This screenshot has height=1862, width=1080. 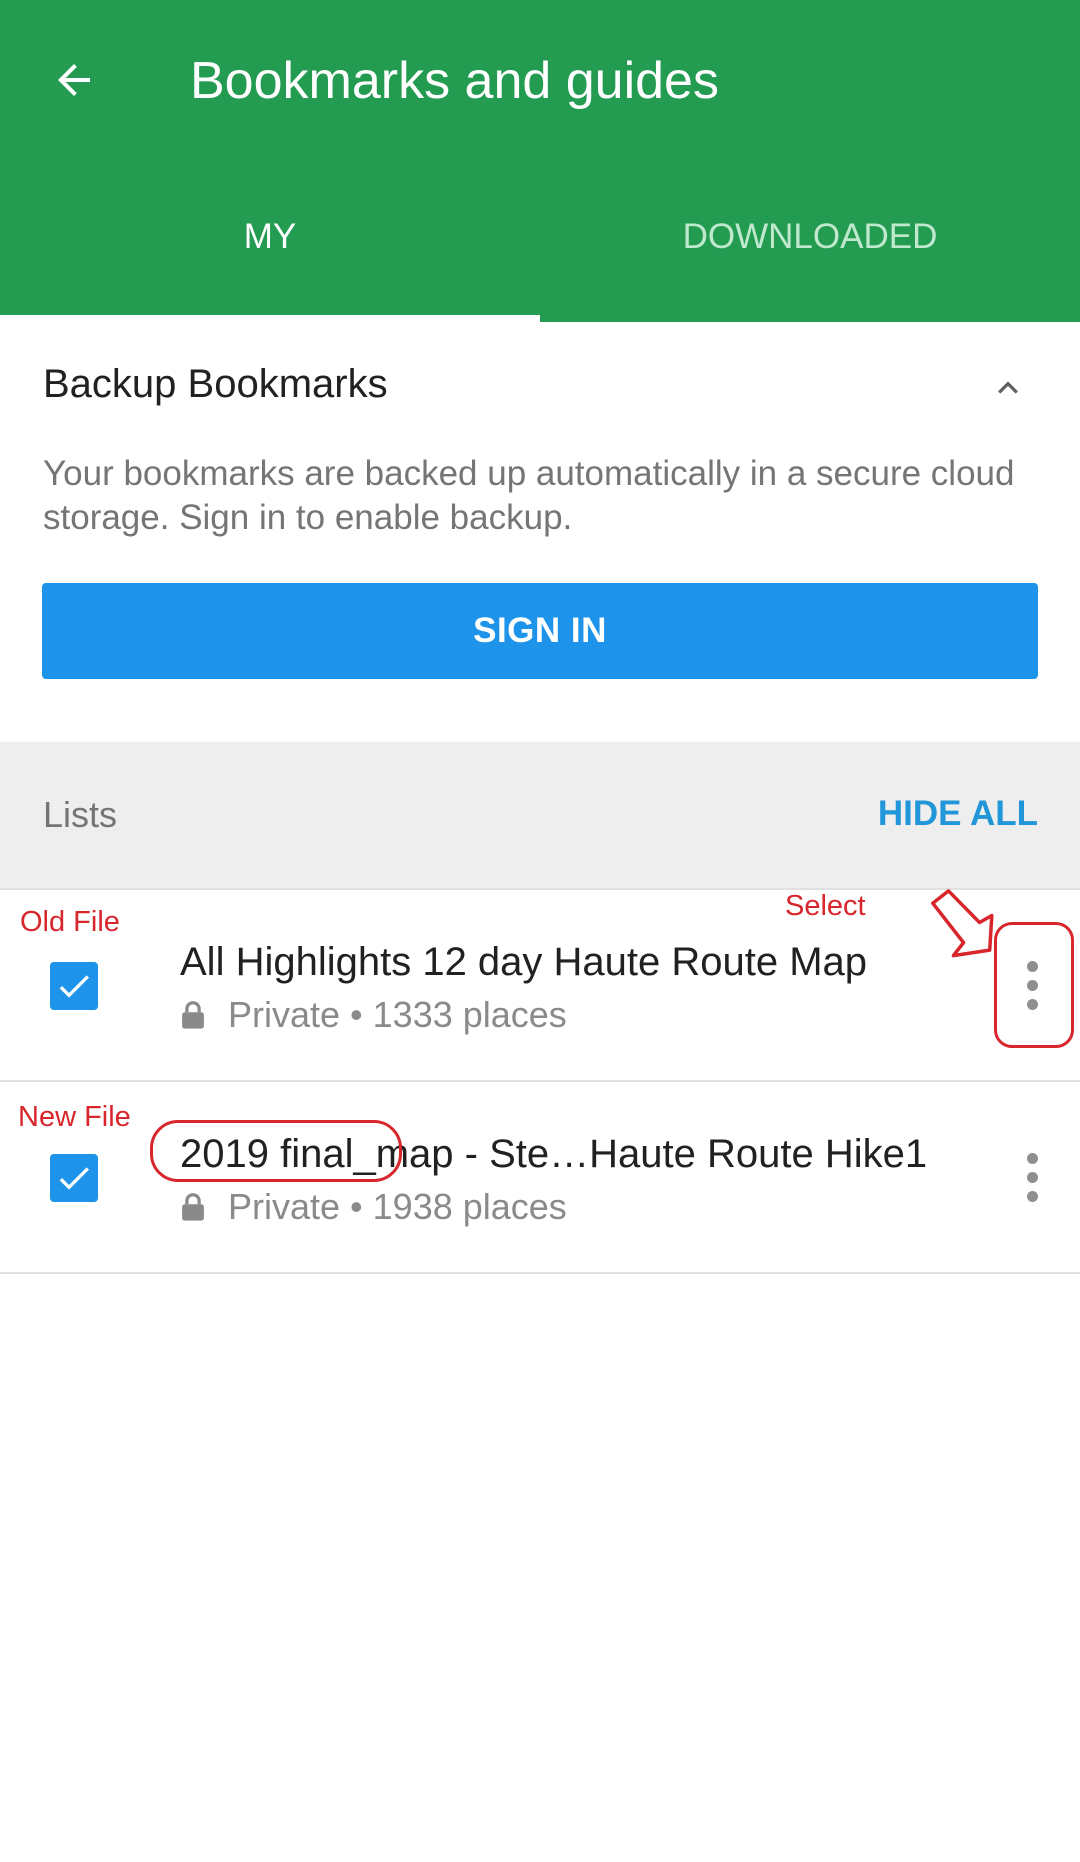 I want to click on lists-header: Lists HIDE ALL, so click(x=540, y=815).